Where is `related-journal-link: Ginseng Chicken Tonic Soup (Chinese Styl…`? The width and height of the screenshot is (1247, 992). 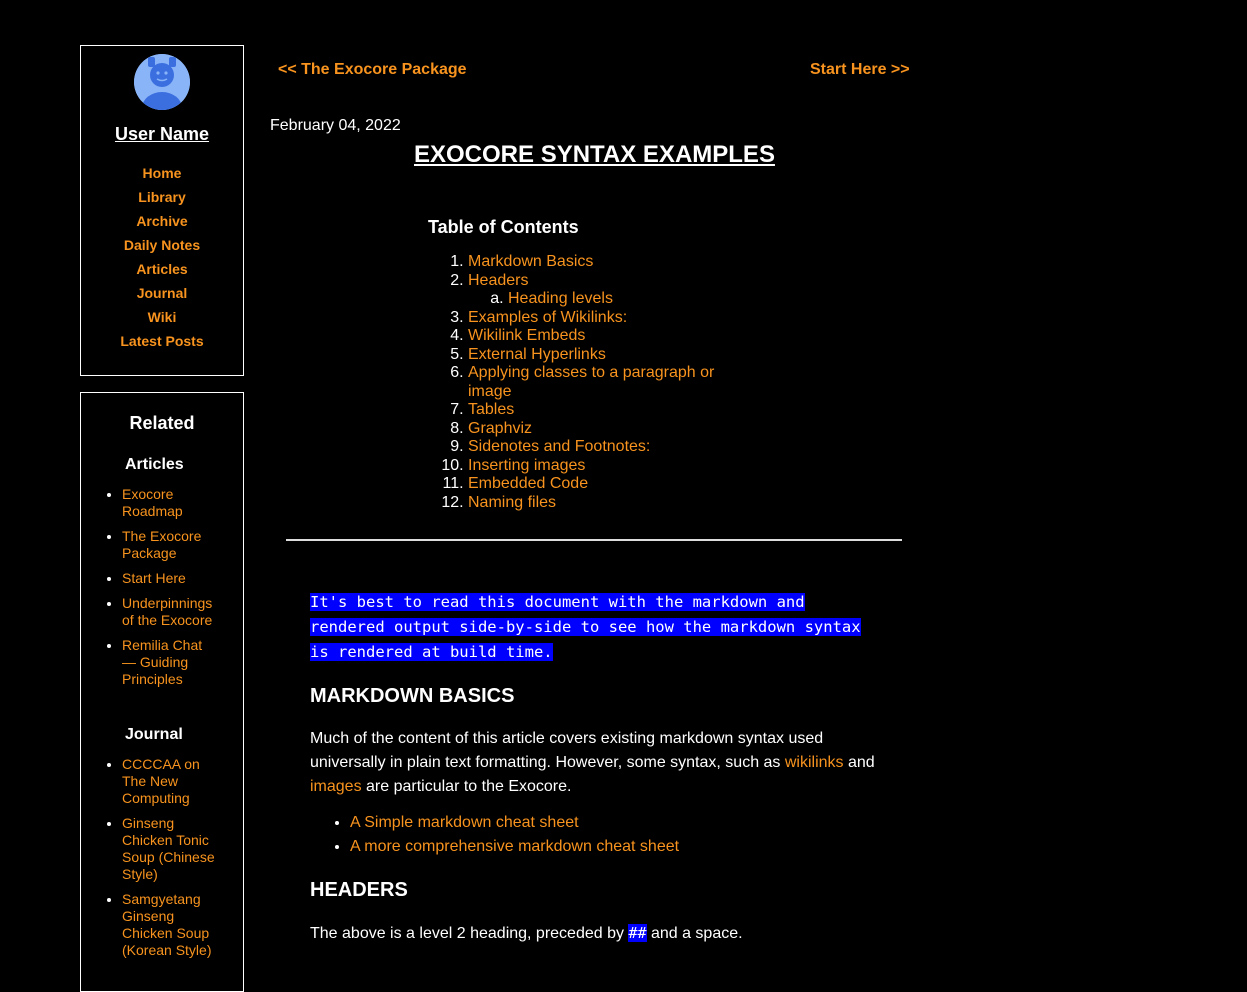 related-journal-link: Ginseng Chicken Tonic Soup (Chinese Styl… is located at coordinates (168, 848).